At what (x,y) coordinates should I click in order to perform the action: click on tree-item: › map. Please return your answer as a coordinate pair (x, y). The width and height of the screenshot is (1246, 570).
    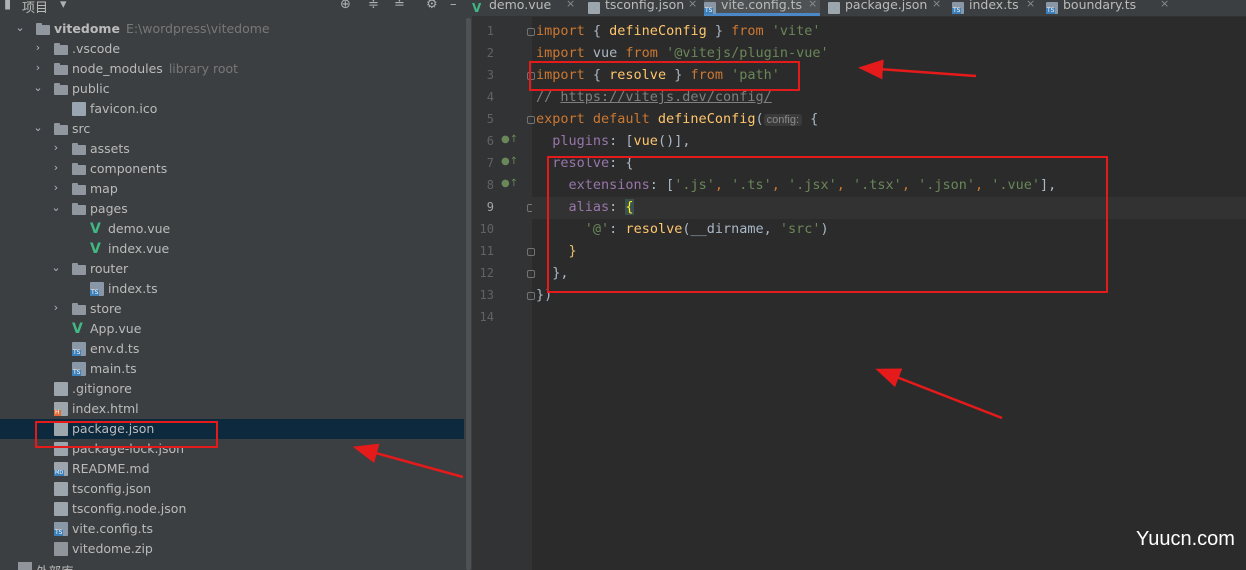
    Looking at the image, I should click on (232, 189).